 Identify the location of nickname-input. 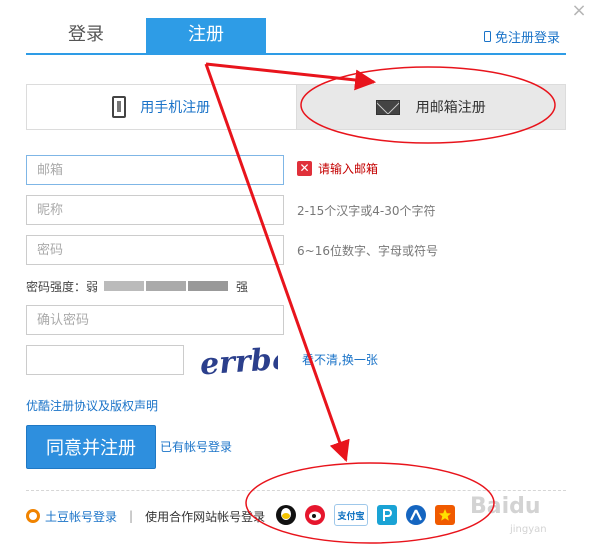
(155, 210).